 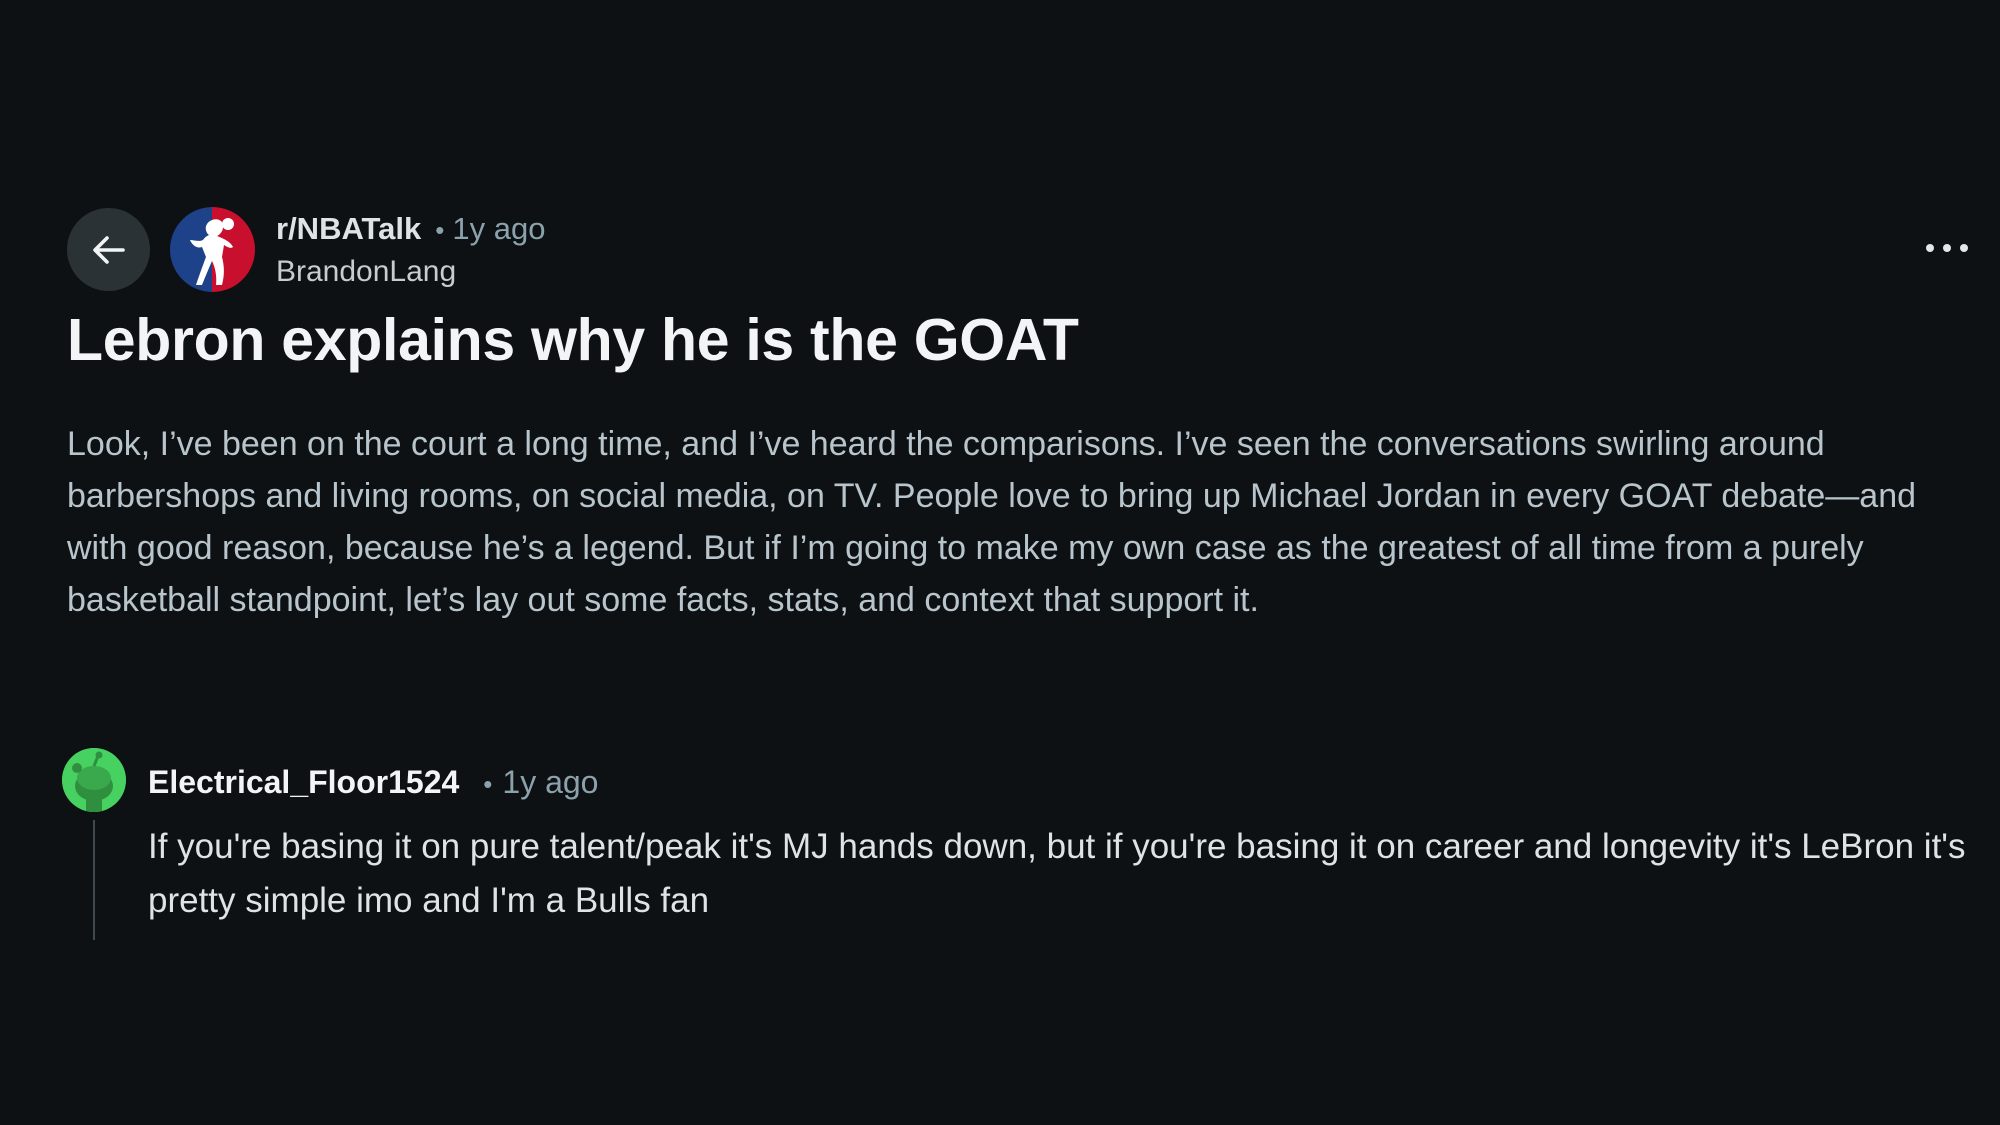 I want to click on subreddit-avatar, so click(x=212, y=249).